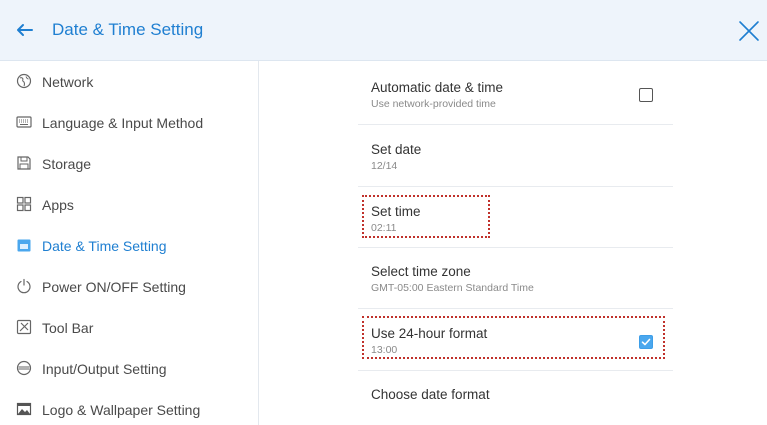  I want to click on globe-icon, so click(24, 81).